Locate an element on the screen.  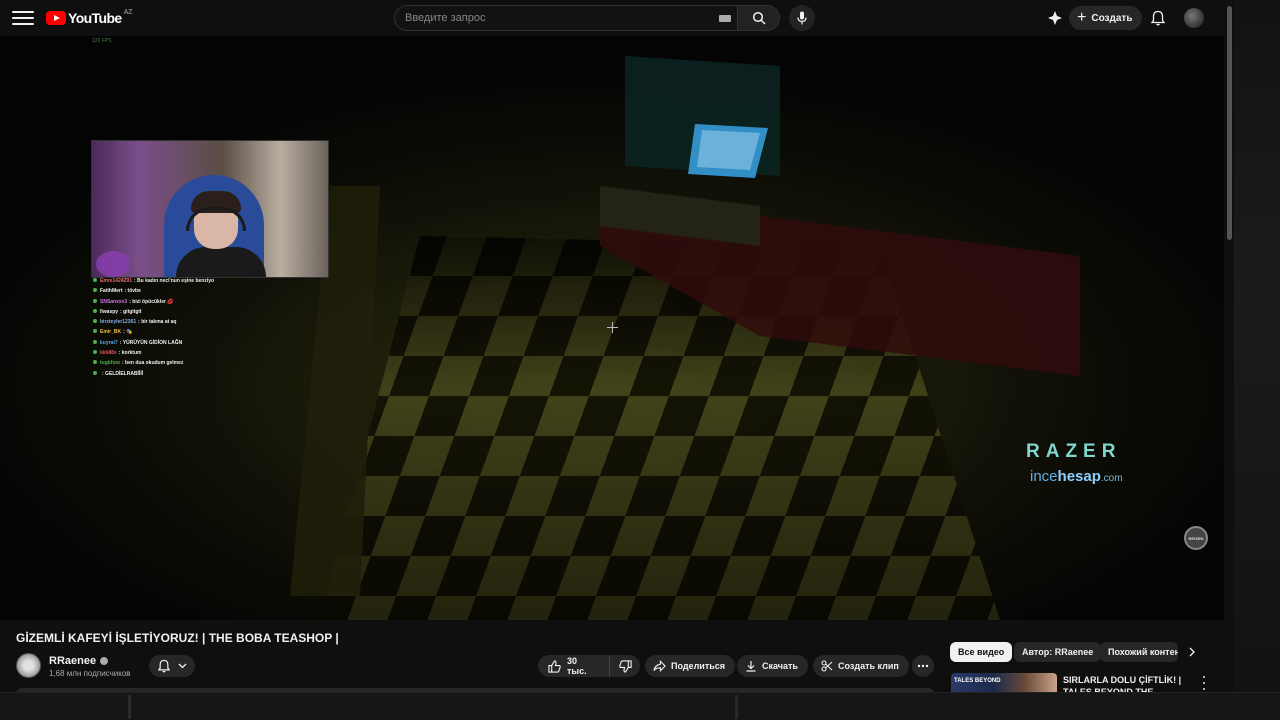
chip-from-author: Автор: RRaenee is located at coordinates (1058, 652).